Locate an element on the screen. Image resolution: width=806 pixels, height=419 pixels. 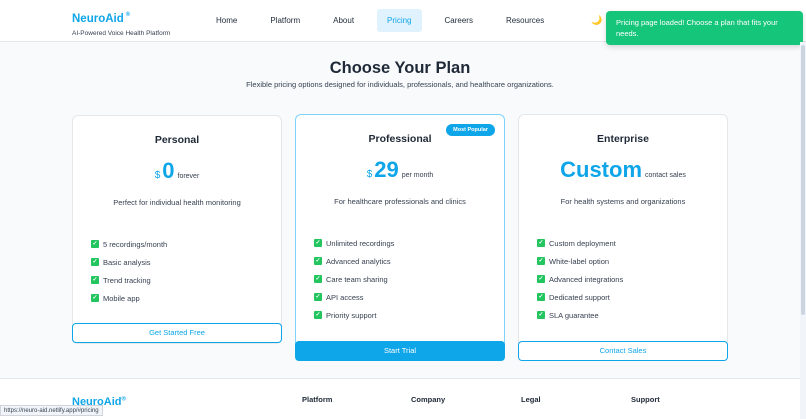
contact-sales-button: Contact Sales is located at coordinates (623, 351).